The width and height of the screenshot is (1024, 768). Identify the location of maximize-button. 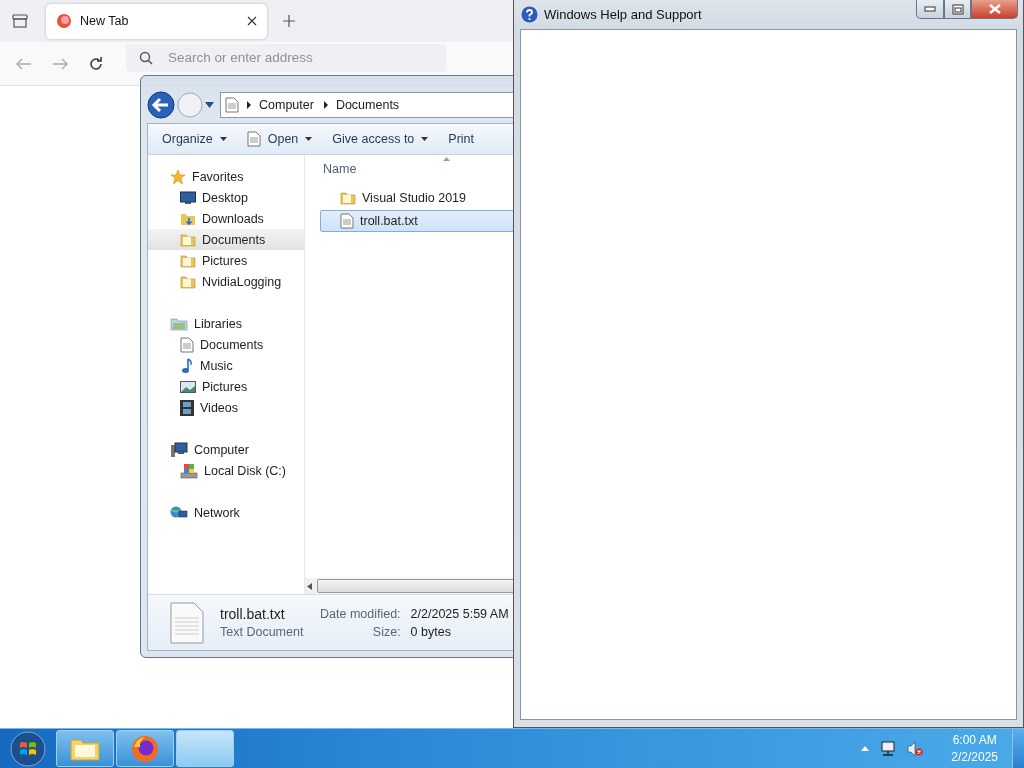
(957, 9).